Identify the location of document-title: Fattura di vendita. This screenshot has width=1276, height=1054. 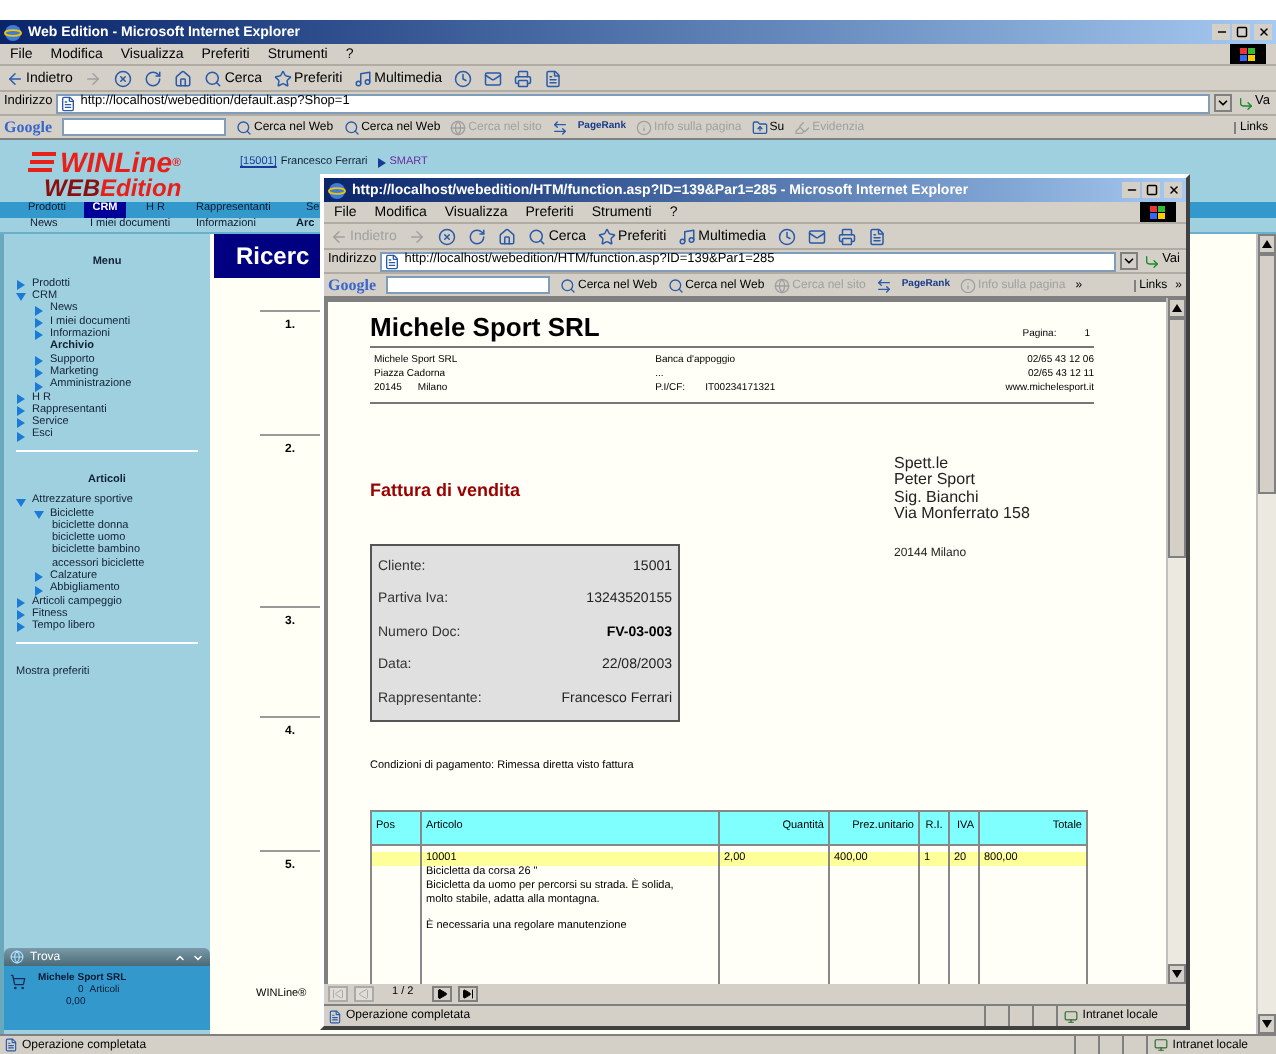
(446, 491).